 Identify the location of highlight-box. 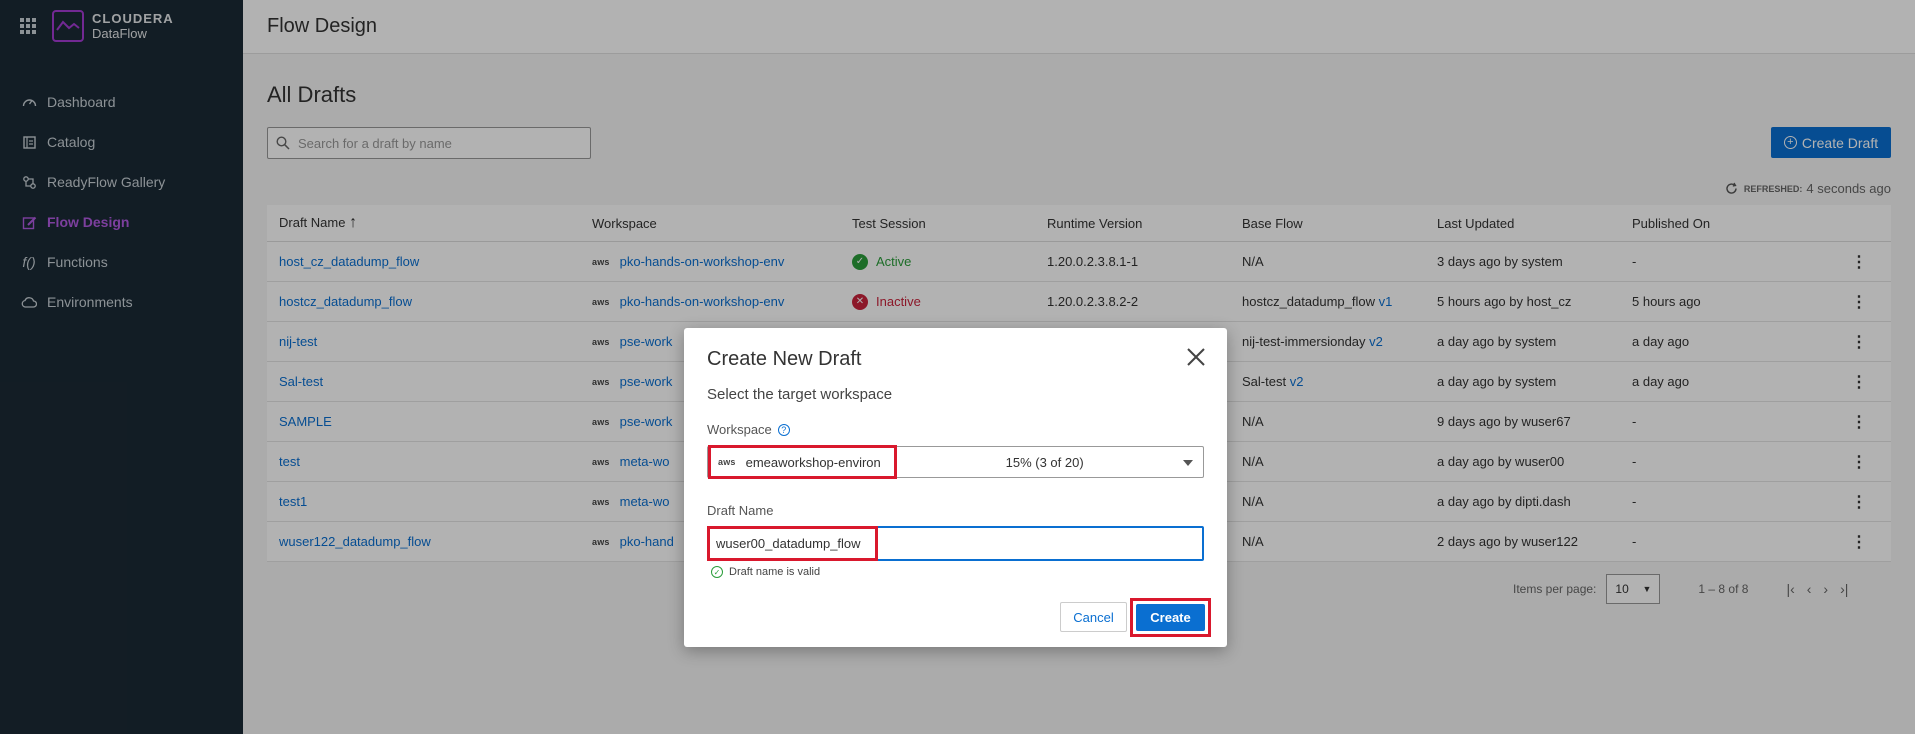
(802, 462).